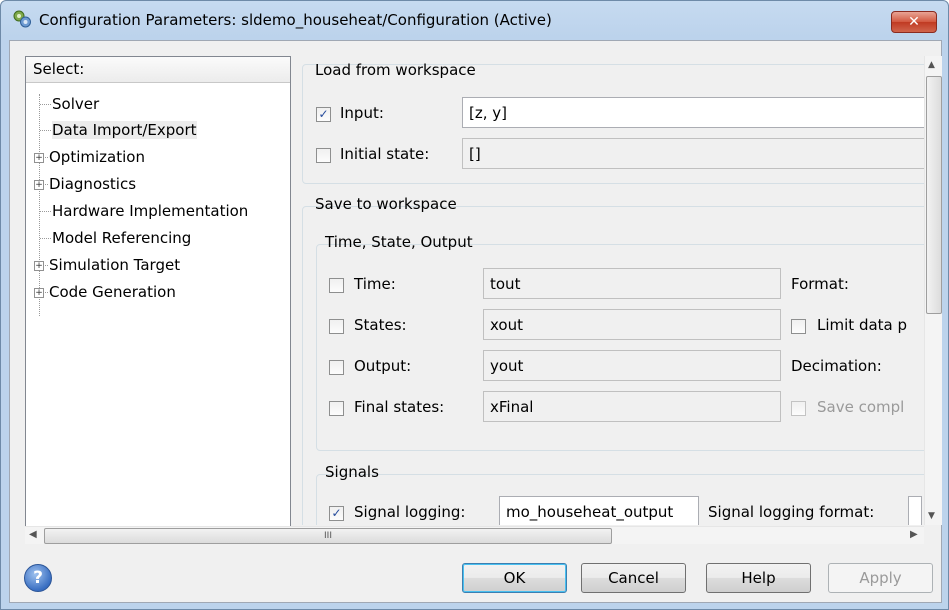 The width and height of the screenshot is (949, 610). I want to click on tree-item-label: Model Referencing, so click(122, 238).